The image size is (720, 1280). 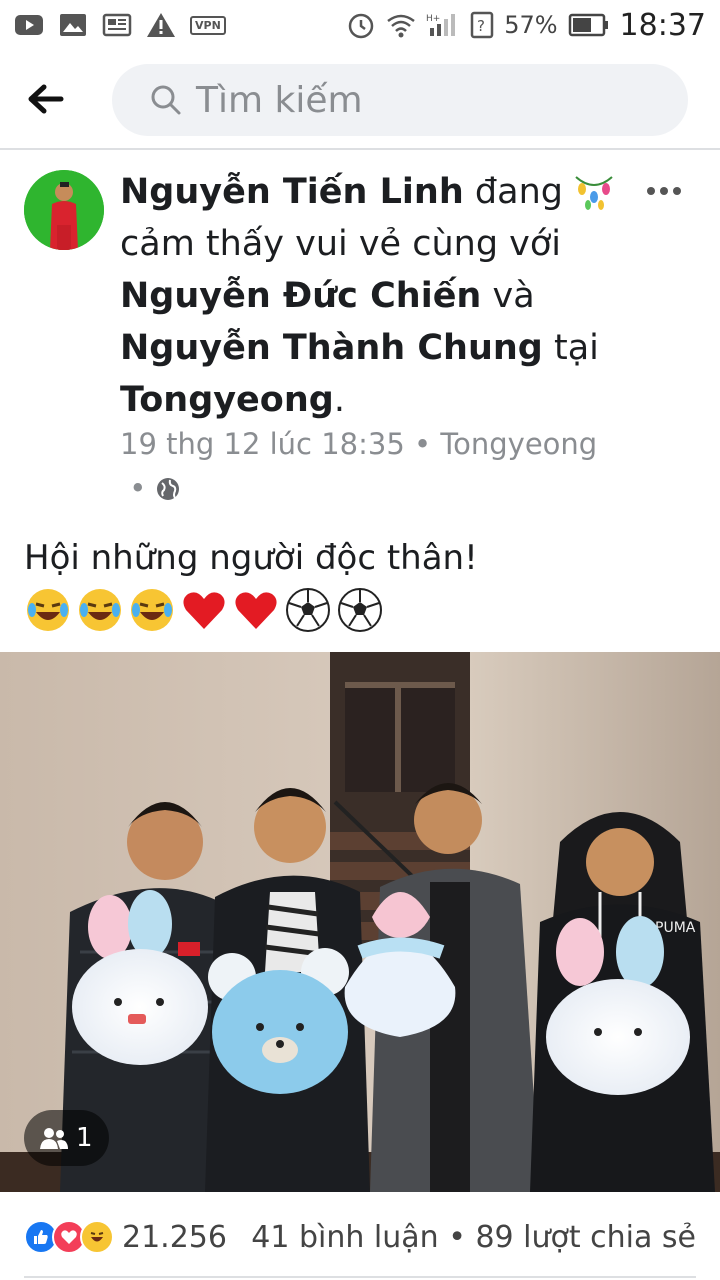 What do you see at coordinates (279, 100) in the screenshot?
I see `search-placeholder: Tìm kiếm` at bounding box center [279, 100].